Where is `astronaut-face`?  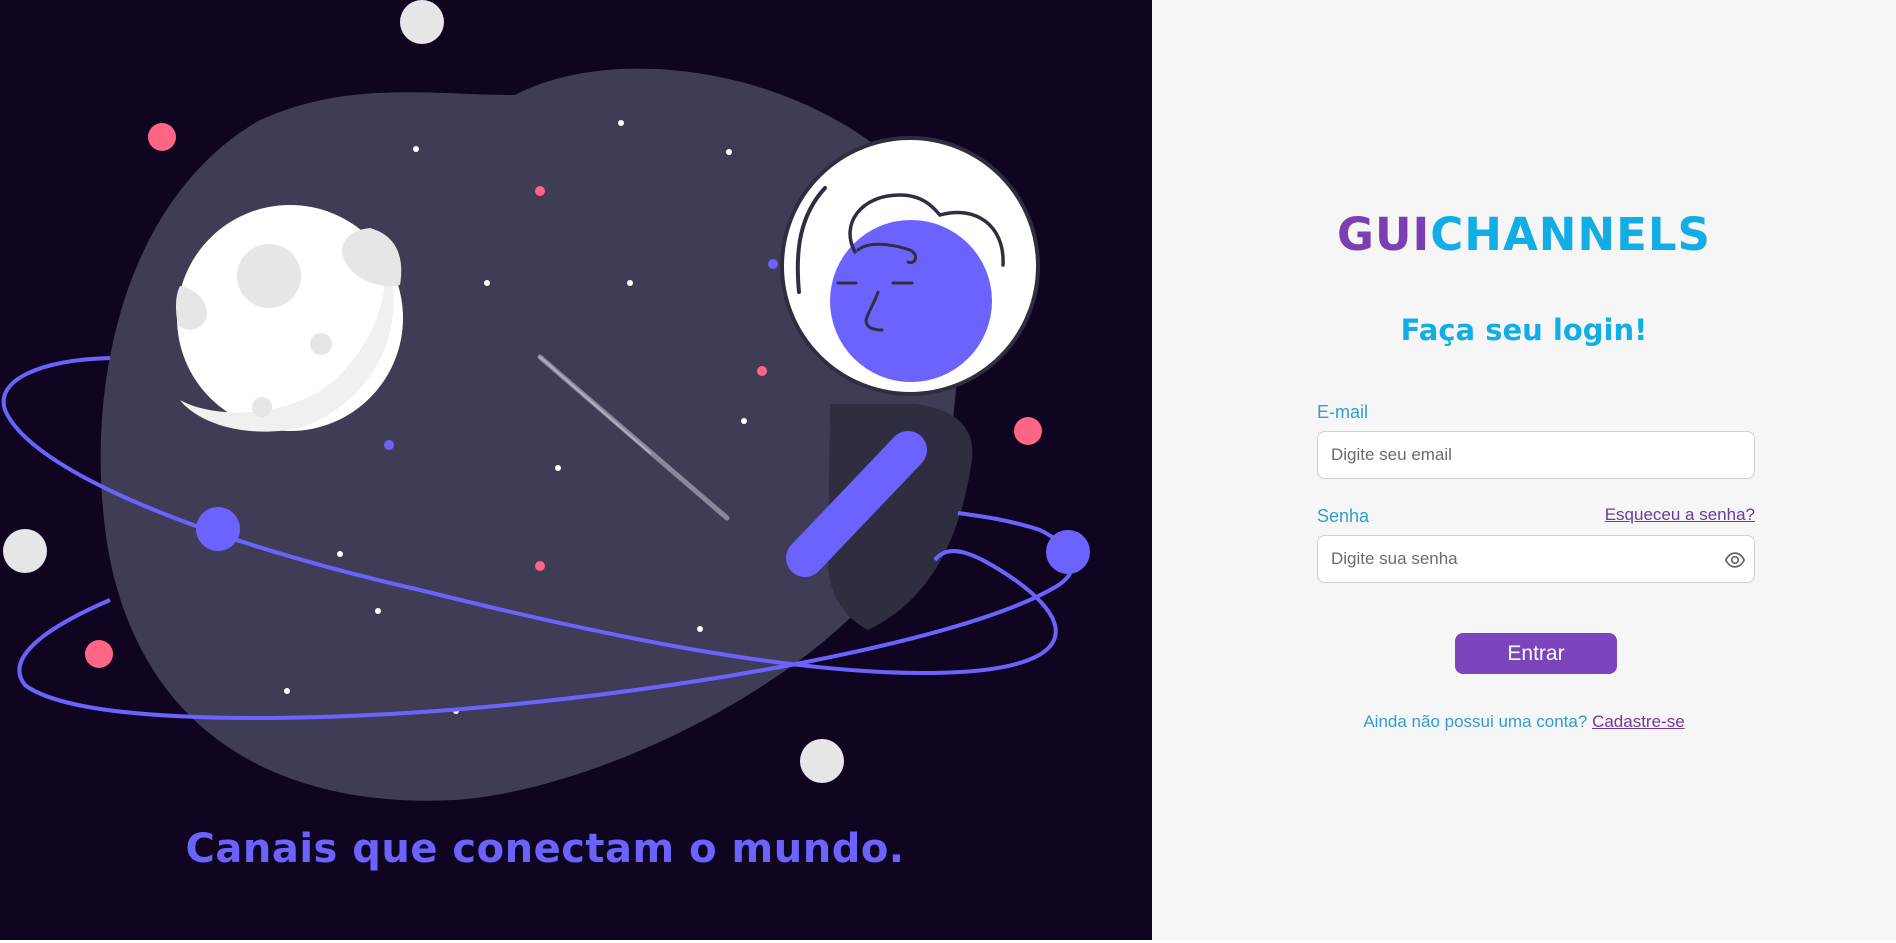
astronaut-face is located at coordinates (911, 301).